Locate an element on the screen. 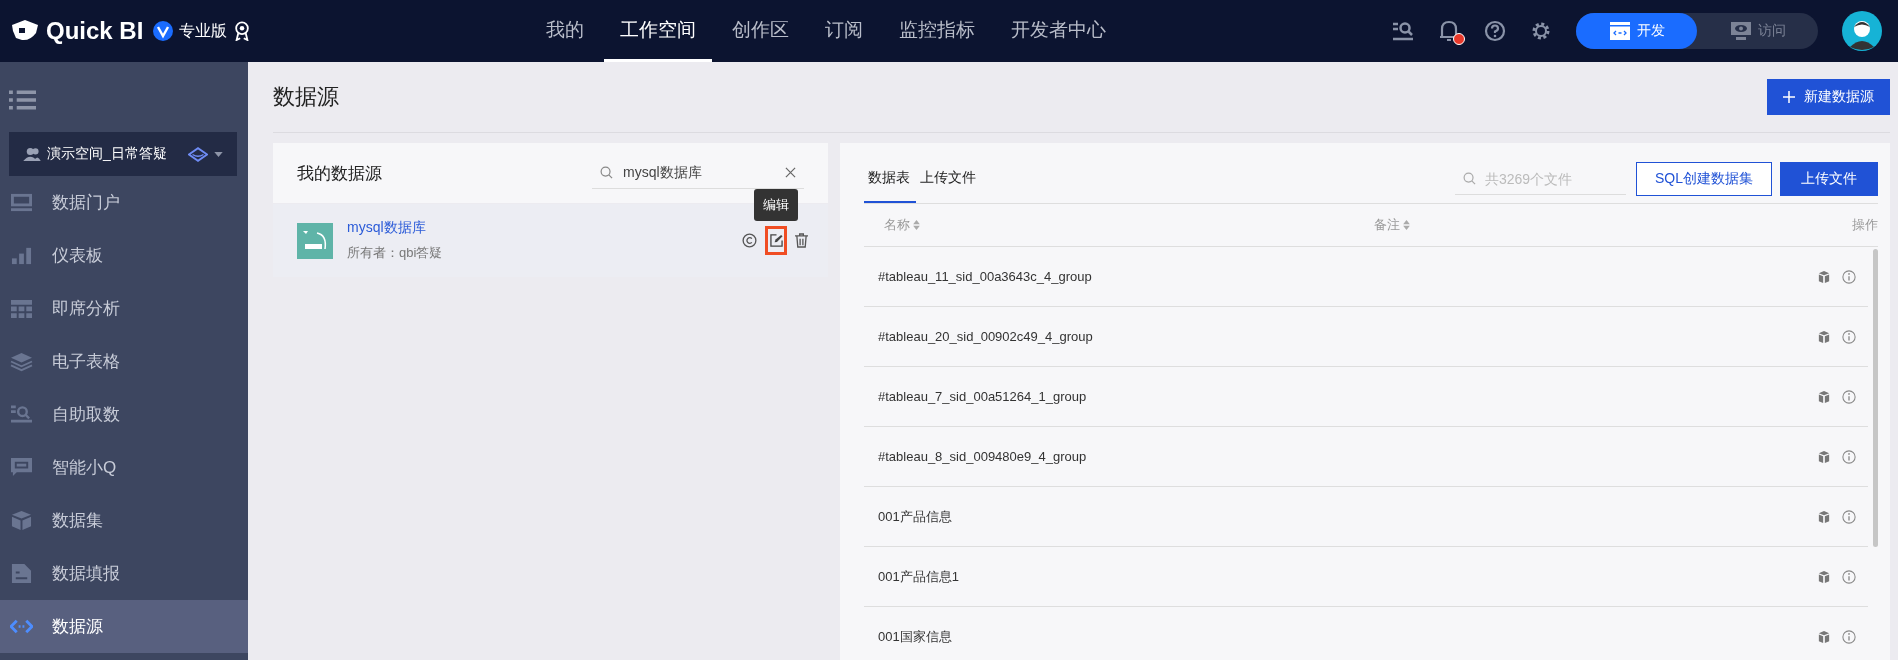 Image resolution: width=1898 pixels, height=660 pixels. scrollbar is located at coordinates (1875, 398).